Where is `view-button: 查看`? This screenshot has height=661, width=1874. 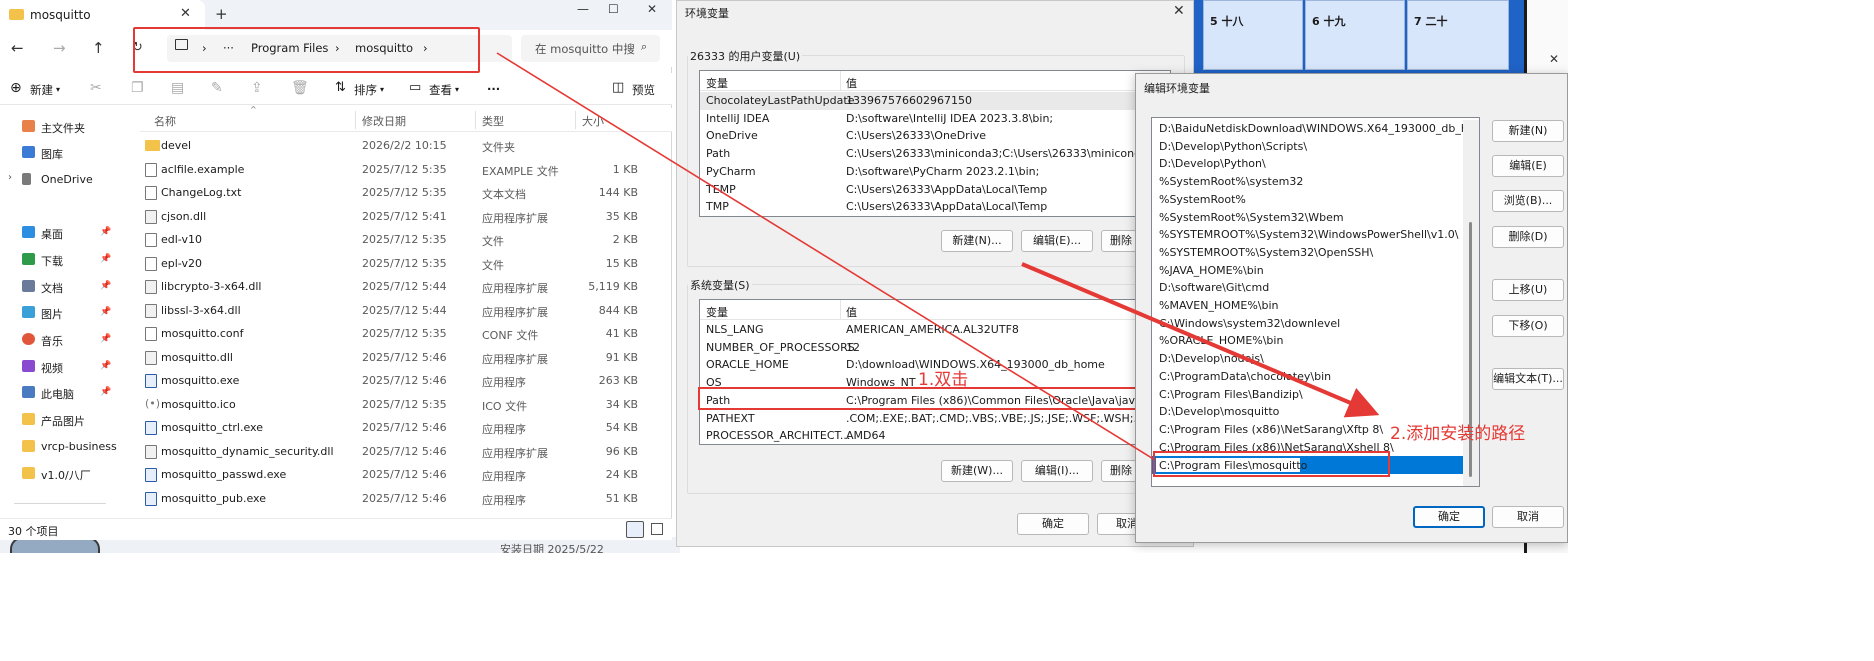
view-button: 查看 is located at coordinates (440, 90).